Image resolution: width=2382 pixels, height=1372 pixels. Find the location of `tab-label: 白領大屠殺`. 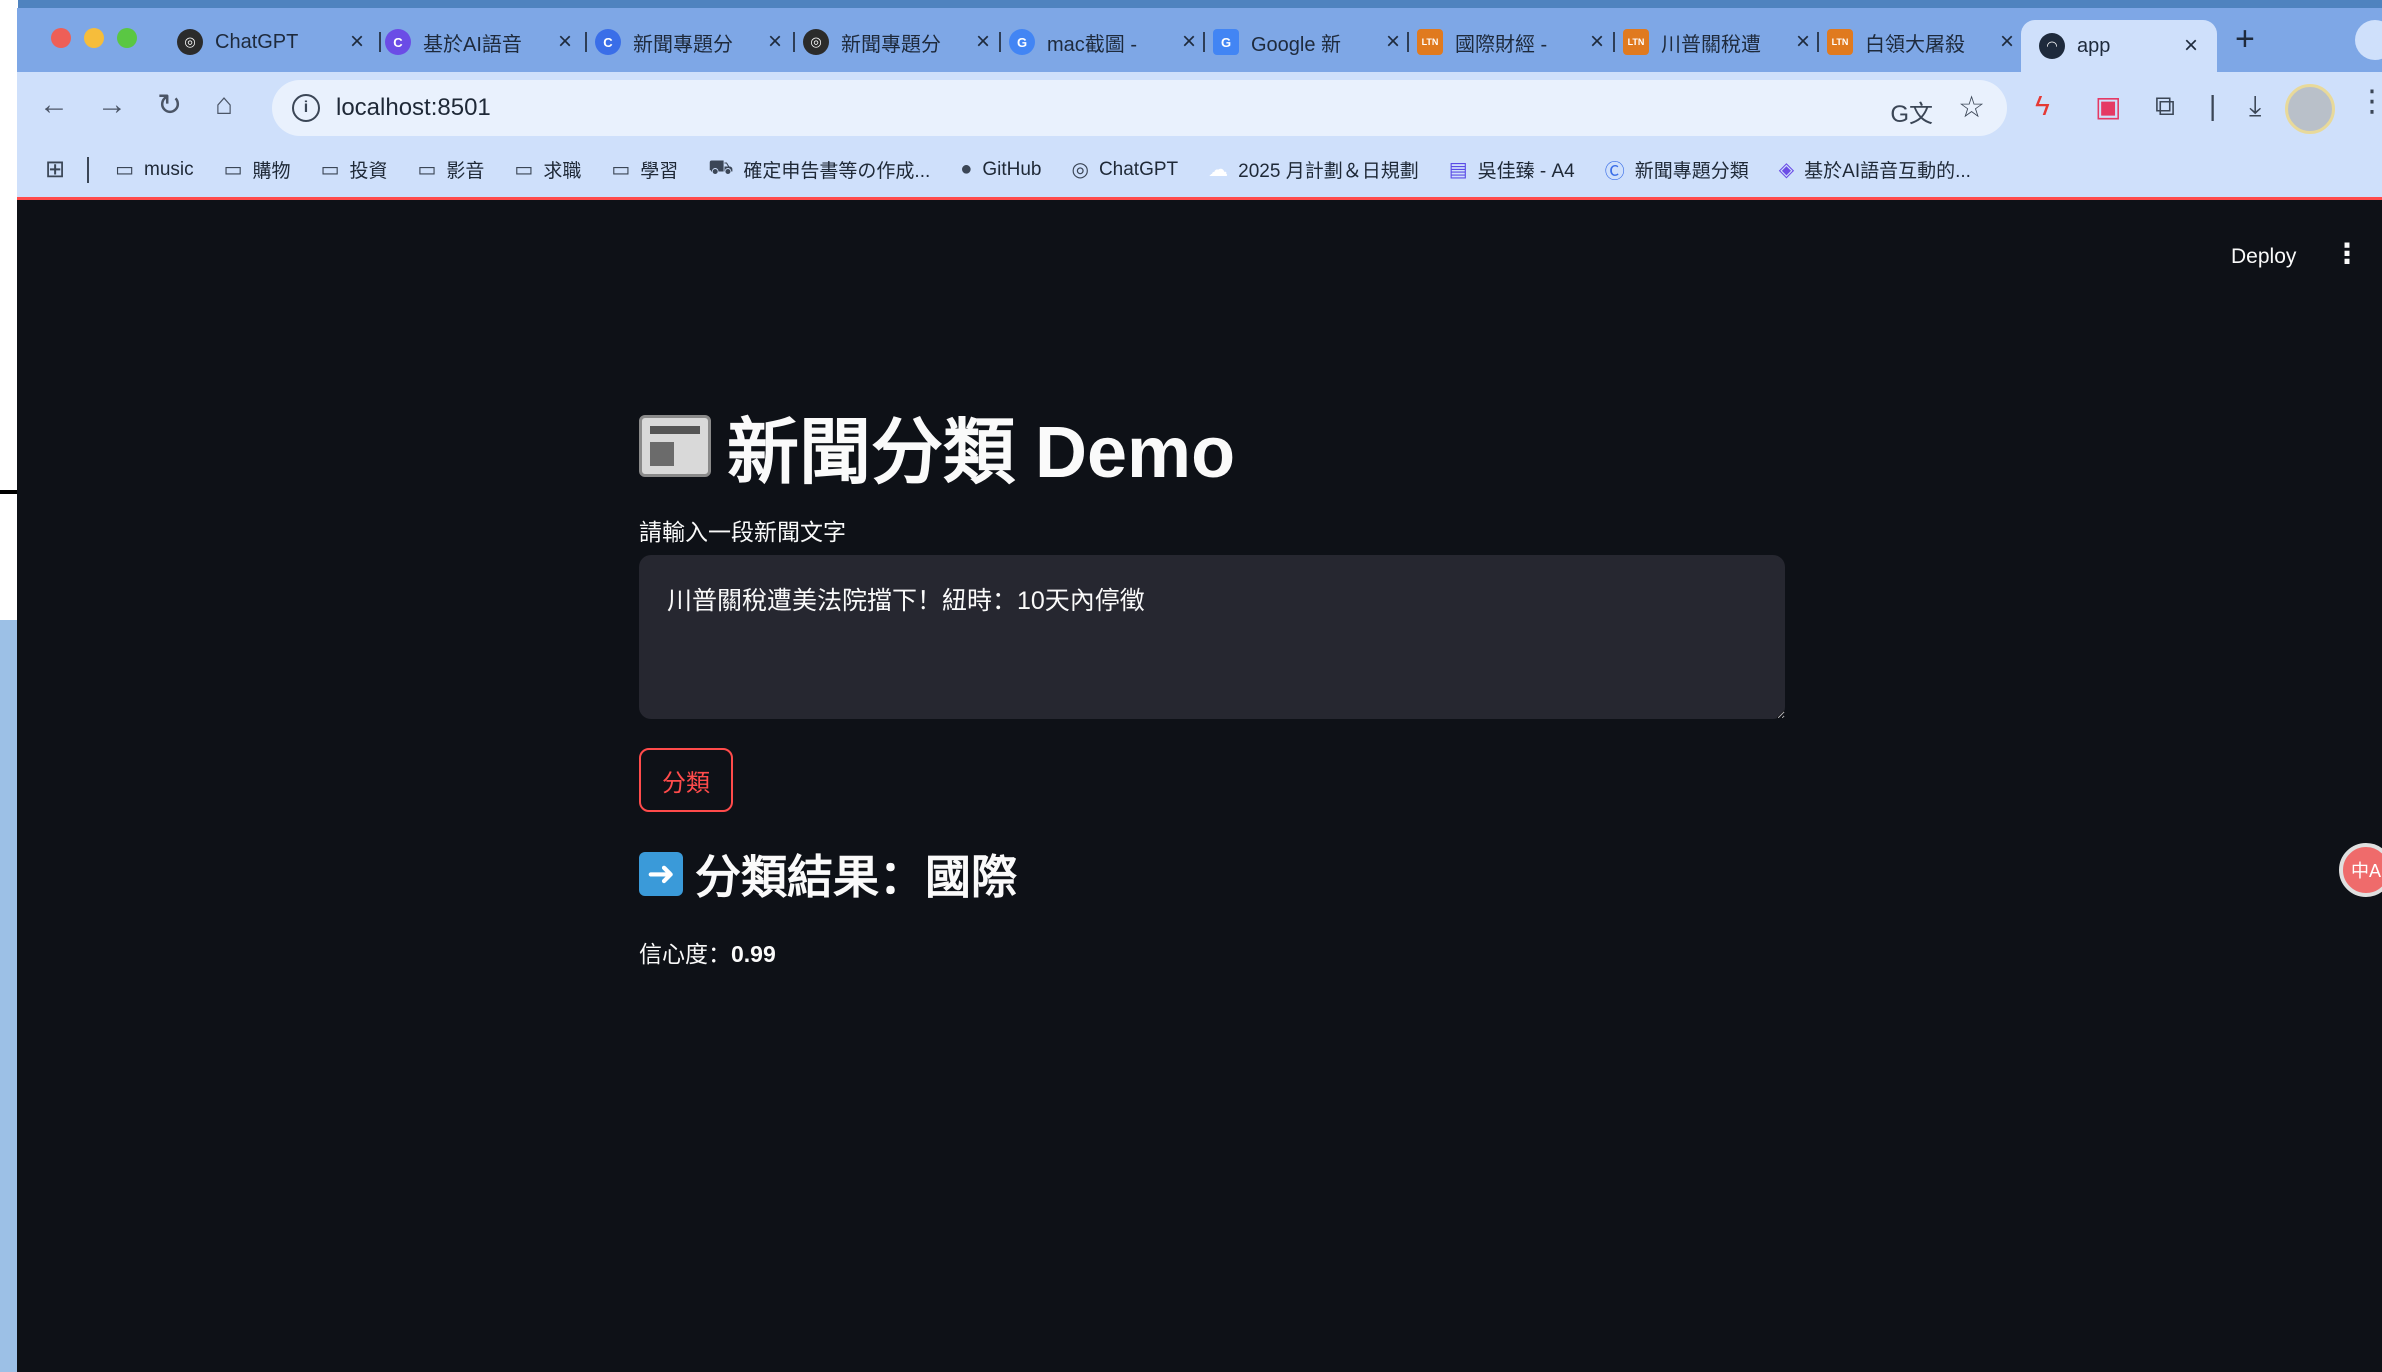

tab-label: 白領大屠殺 is located at coordinates (1915, 44).